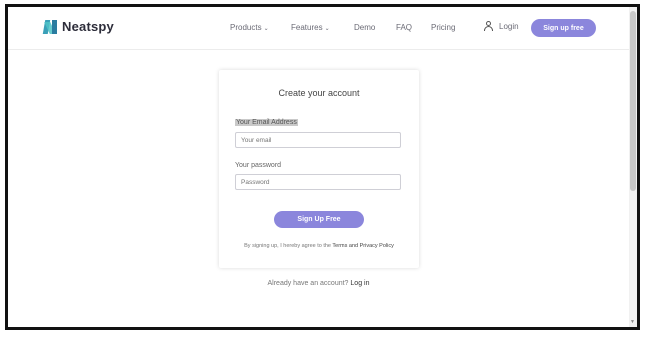  I want to click on nav-item-faq: FAQ, so click(404, 27).